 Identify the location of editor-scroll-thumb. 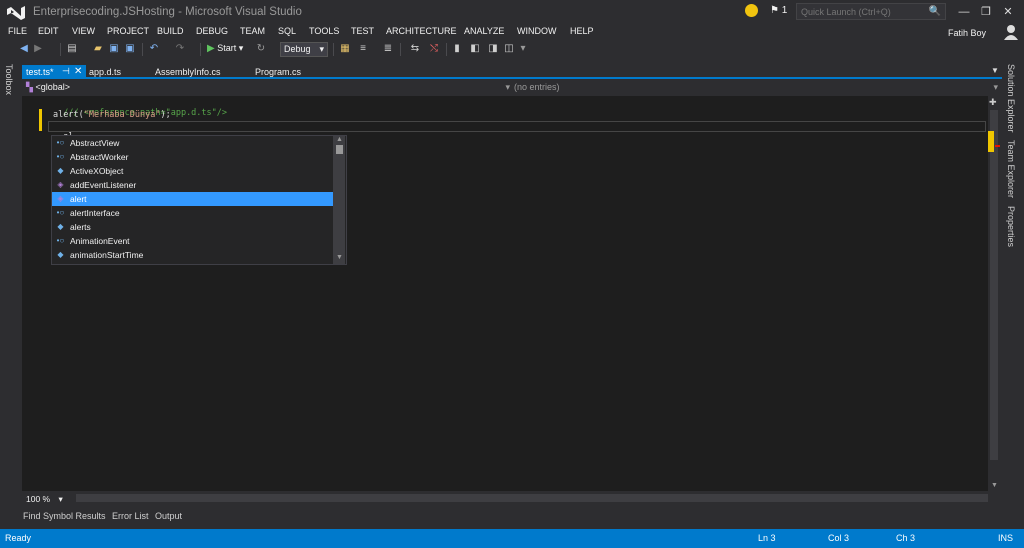
(994, 285).